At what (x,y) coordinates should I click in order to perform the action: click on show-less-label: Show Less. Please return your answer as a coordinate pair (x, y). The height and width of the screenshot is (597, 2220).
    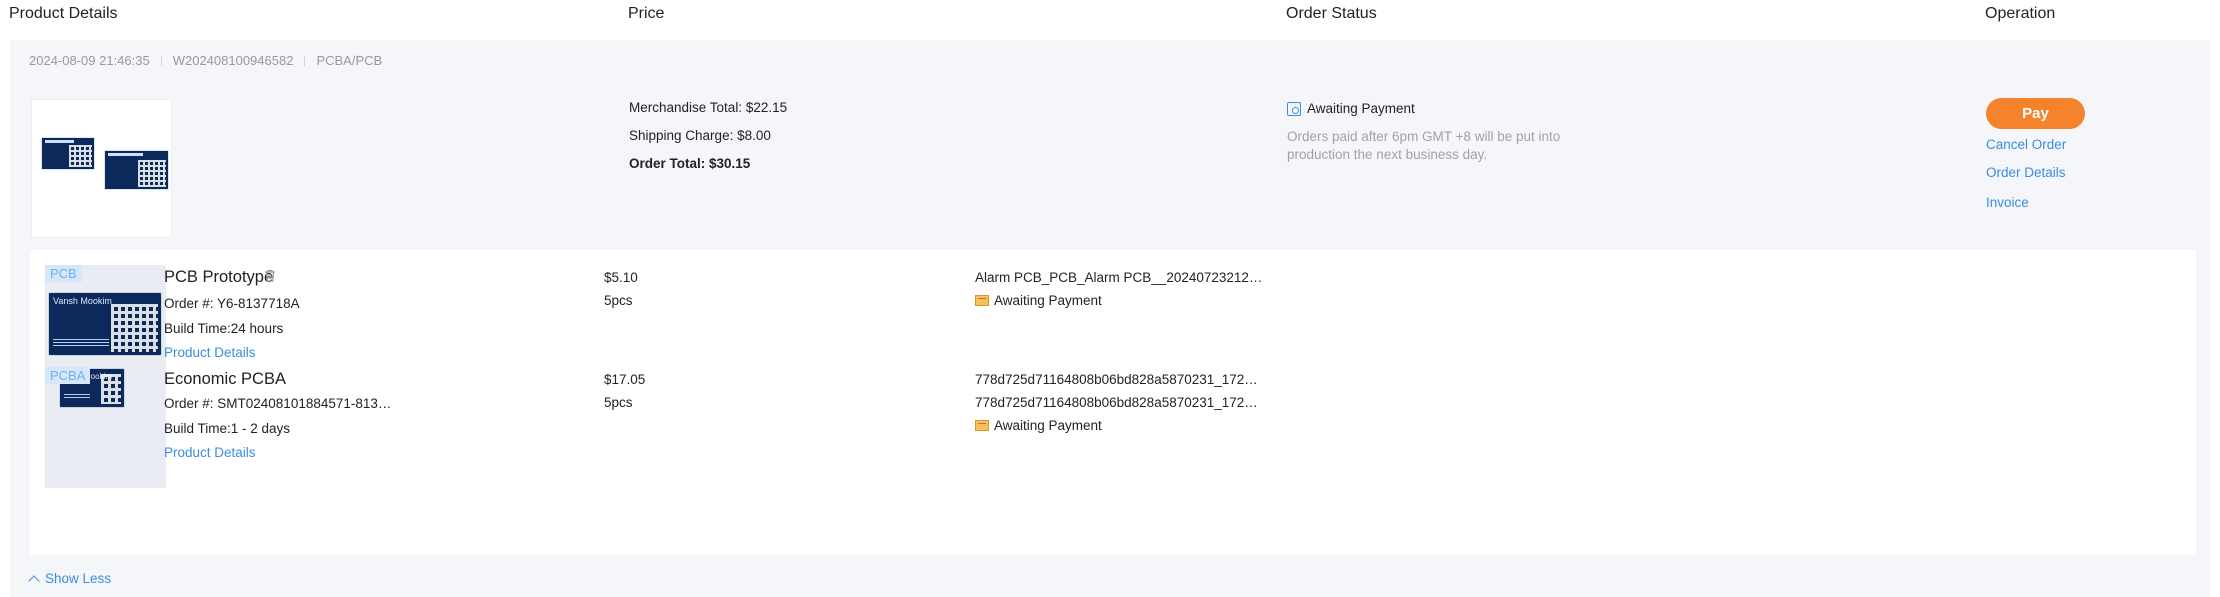
    Looking at the image, I should click on (78, 578).